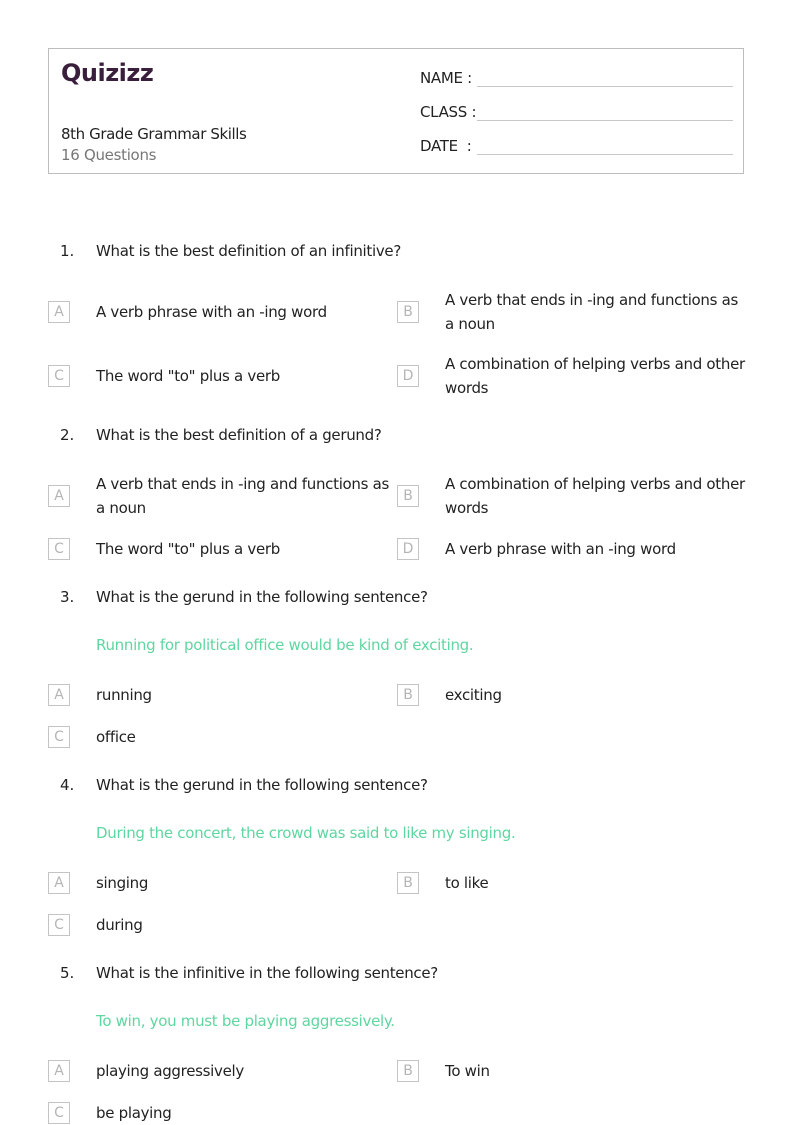  Describe the element at coordinates (116, 737) in the screenshot. I see `option-text: office` at that location.